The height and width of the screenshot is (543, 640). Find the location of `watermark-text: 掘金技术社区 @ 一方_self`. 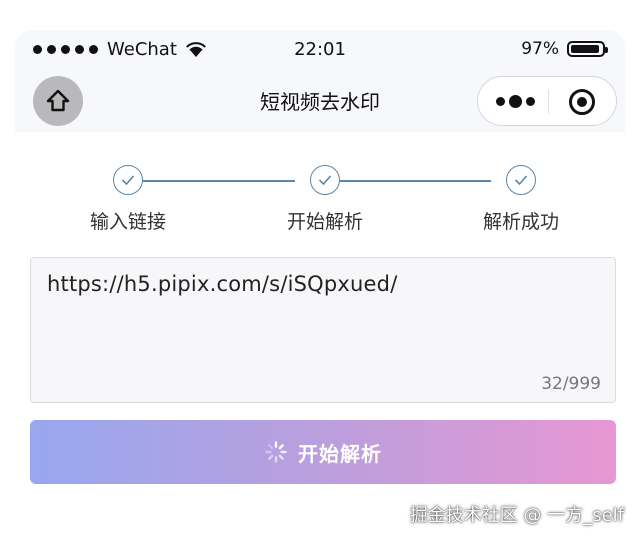

watermark-text: 掘金技术社区 @ 一方_self is located at coordinates (516, 515).